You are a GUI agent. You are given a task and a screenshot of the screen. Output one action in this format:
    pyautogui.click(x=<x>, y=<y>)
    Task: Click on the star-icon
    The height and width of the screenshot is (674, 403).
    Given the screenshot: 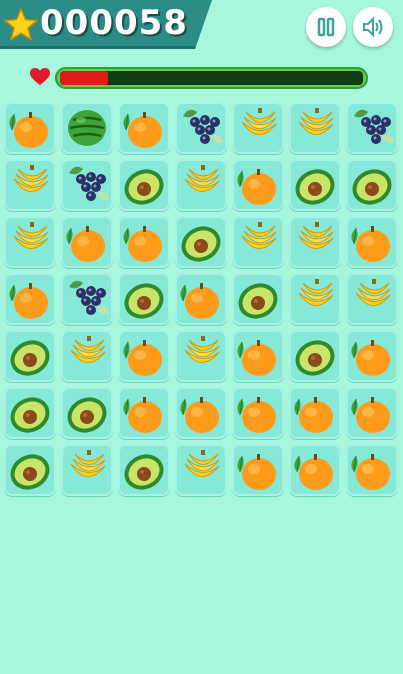 What is the action you would take?
    pyautogui.click(x=21, y=24)
    